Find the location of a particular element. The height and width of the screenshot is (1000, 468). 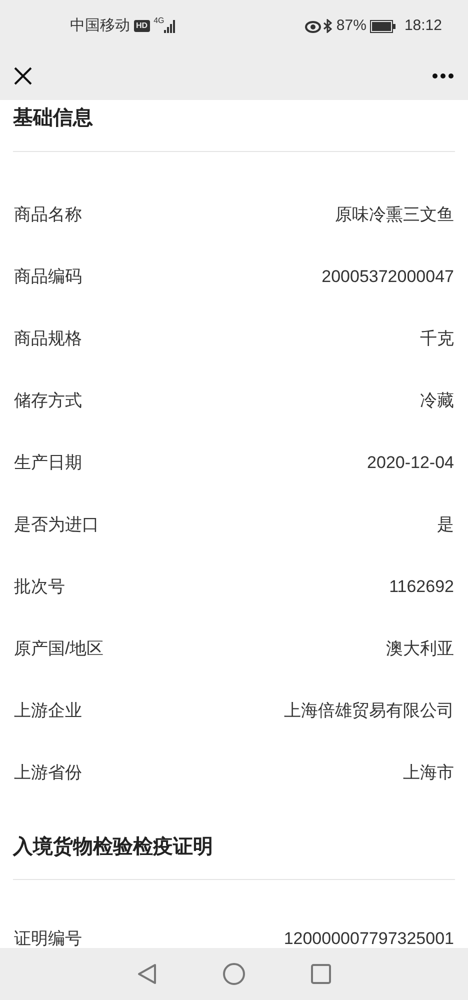

section-title: 入境货物检验检疫证明 is located at coordinates (113, 847).